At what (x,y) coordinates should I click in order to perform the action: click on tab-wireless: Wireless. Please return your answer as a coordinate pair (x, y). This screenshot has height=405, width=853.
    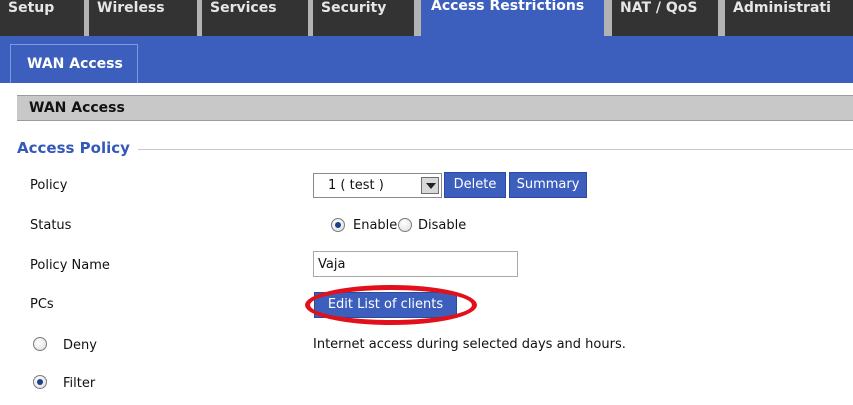
    Looking at the image, I should click on (143, 18).